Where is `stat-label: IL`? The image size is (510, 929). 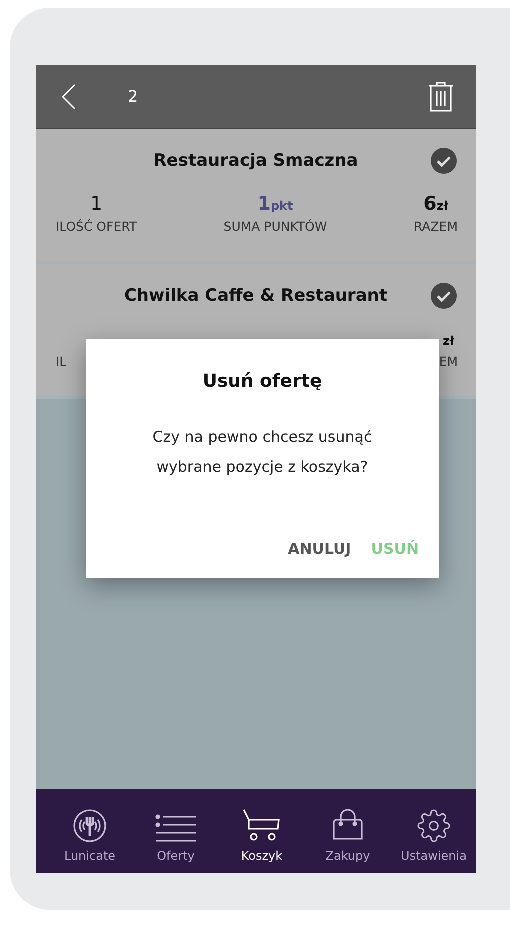
stat-label: IL is located at coordinates (61, 361).